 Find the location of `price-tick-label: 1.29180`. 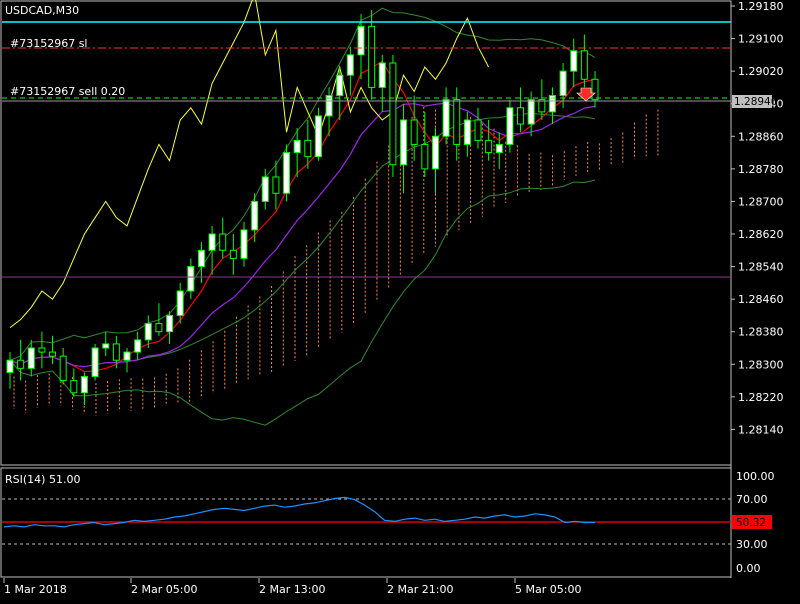

price-tick-label: 1.29180 is located at coordinates (761, 6).